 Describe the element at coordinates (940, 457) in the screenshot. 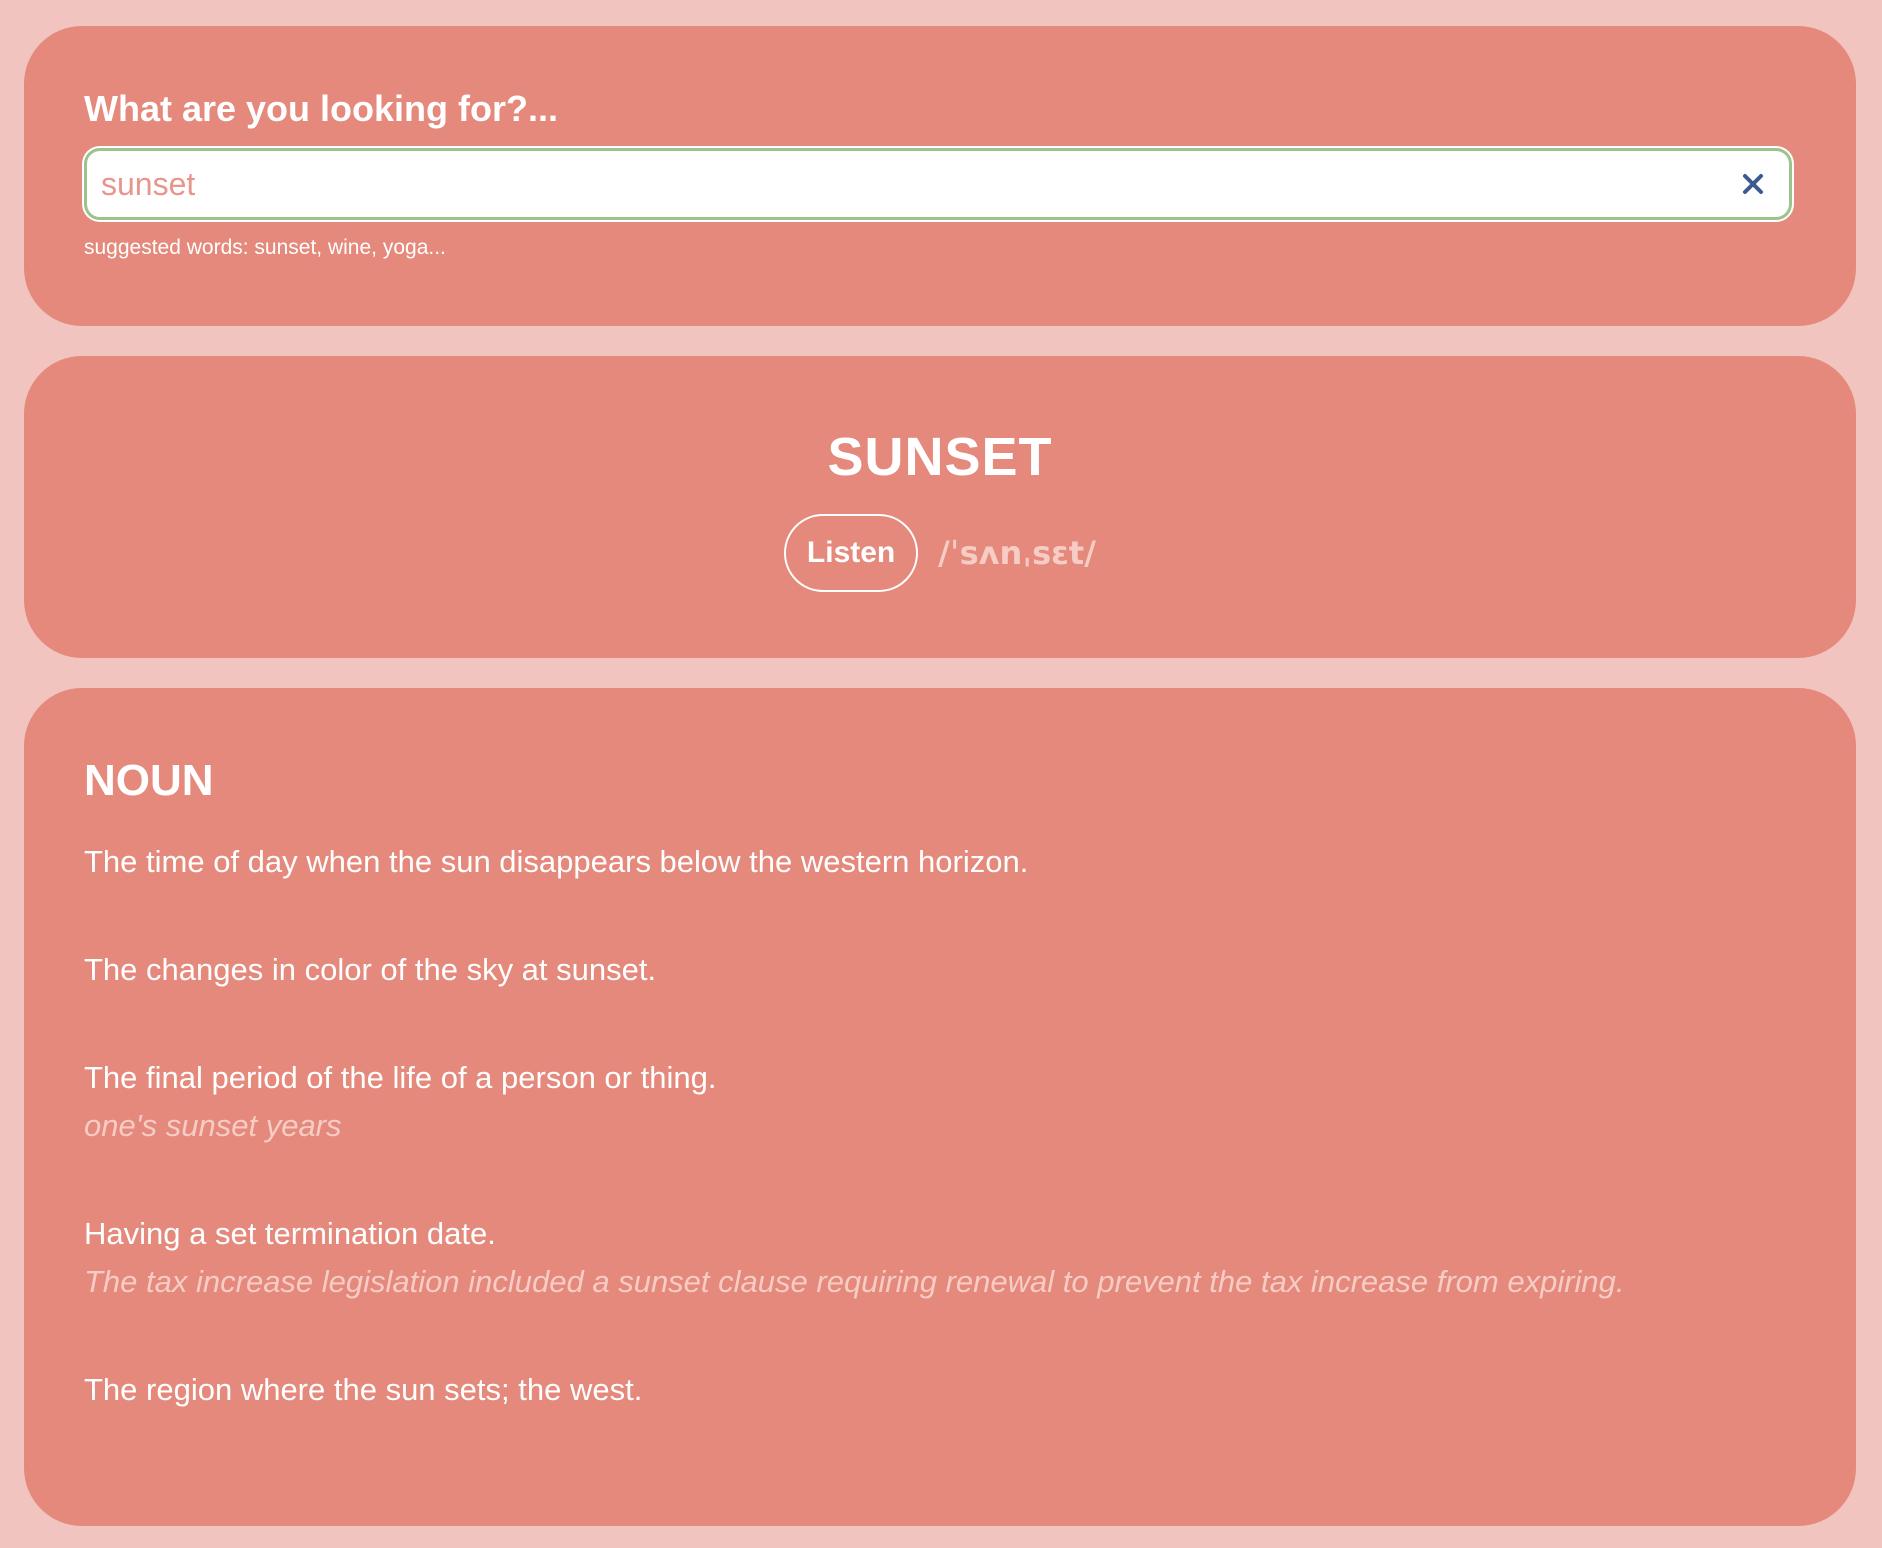

I see `word-title: SUNSET` at that location.